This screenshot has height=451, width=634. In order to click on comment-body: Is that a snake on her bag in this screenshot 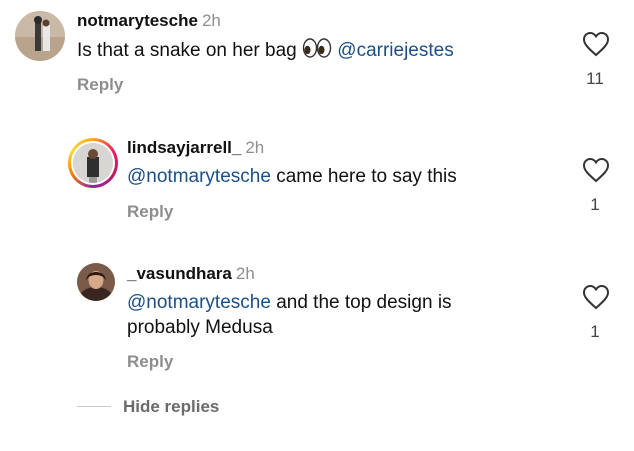, I will do `click(187, 50)`.